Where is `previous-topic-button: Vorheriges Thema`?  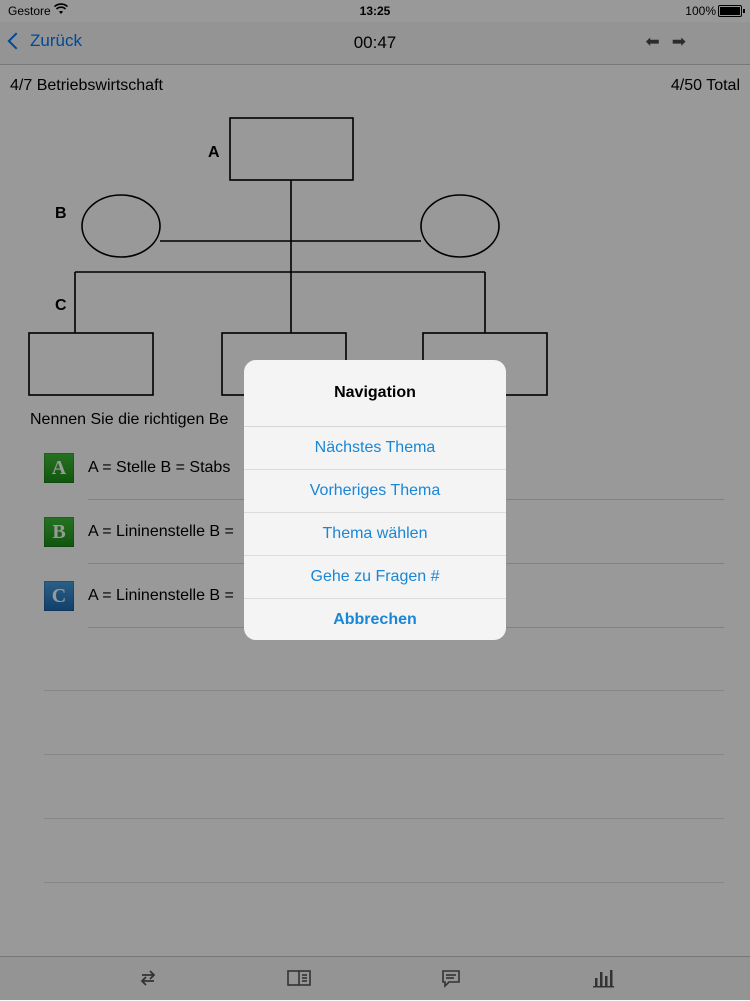 previous-topic-button: Vorheriges Thema is located at coordinates (375, 491).